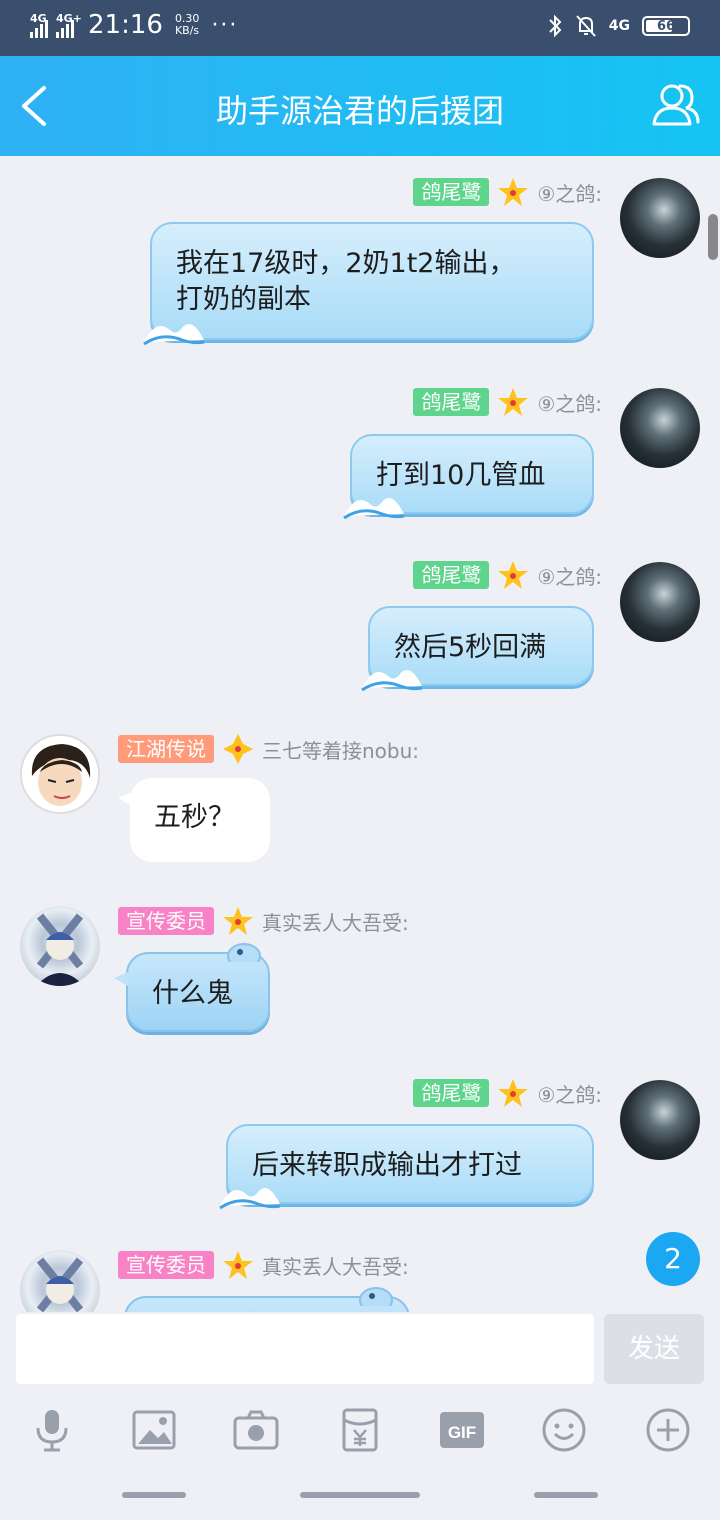  Describe the element at coordinates (305, 1349) in the screenshot. I see `message-input` at that location.